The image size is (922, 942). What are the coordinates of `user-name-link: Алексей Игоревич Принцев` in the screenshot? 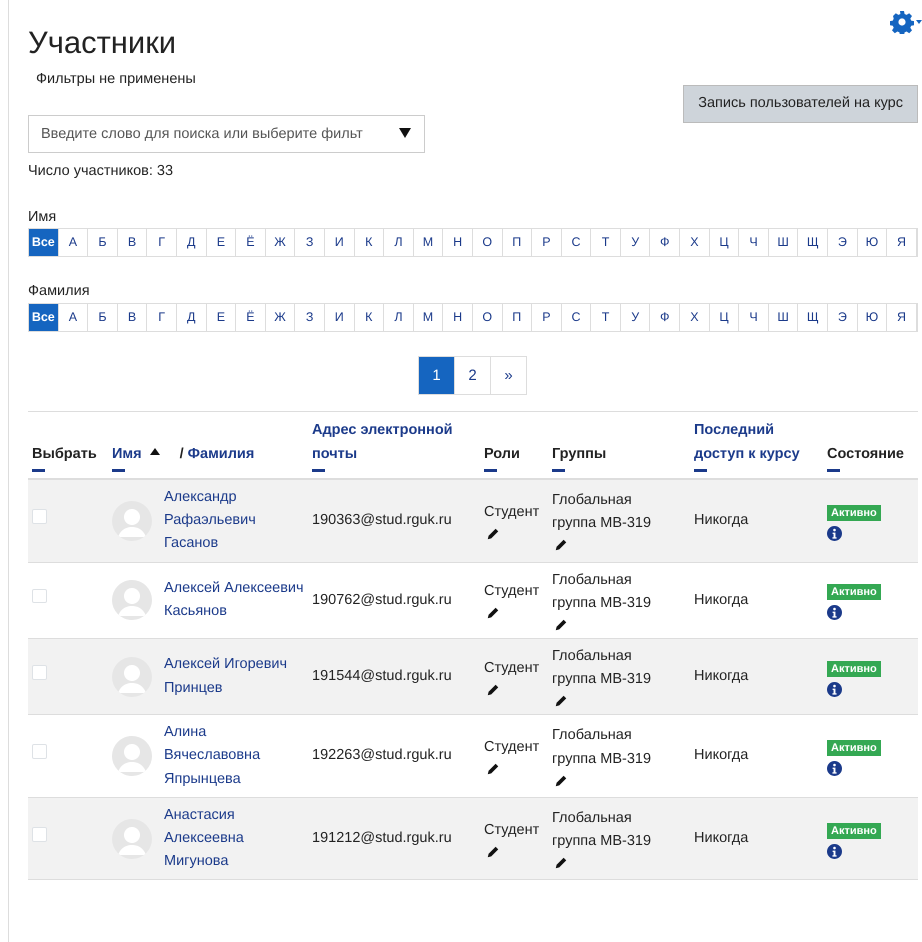 It's located at (234, 676).